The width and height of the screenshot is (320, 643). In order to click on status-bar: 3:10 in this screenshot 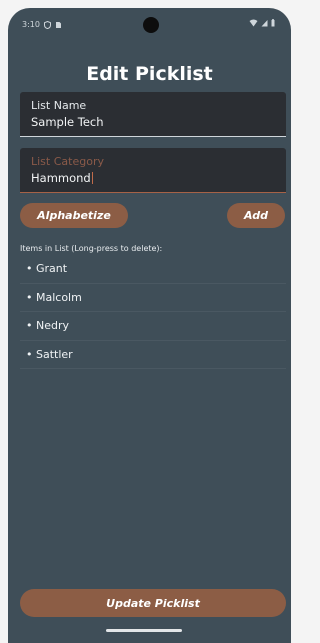, I will do `click(149, 26)`.